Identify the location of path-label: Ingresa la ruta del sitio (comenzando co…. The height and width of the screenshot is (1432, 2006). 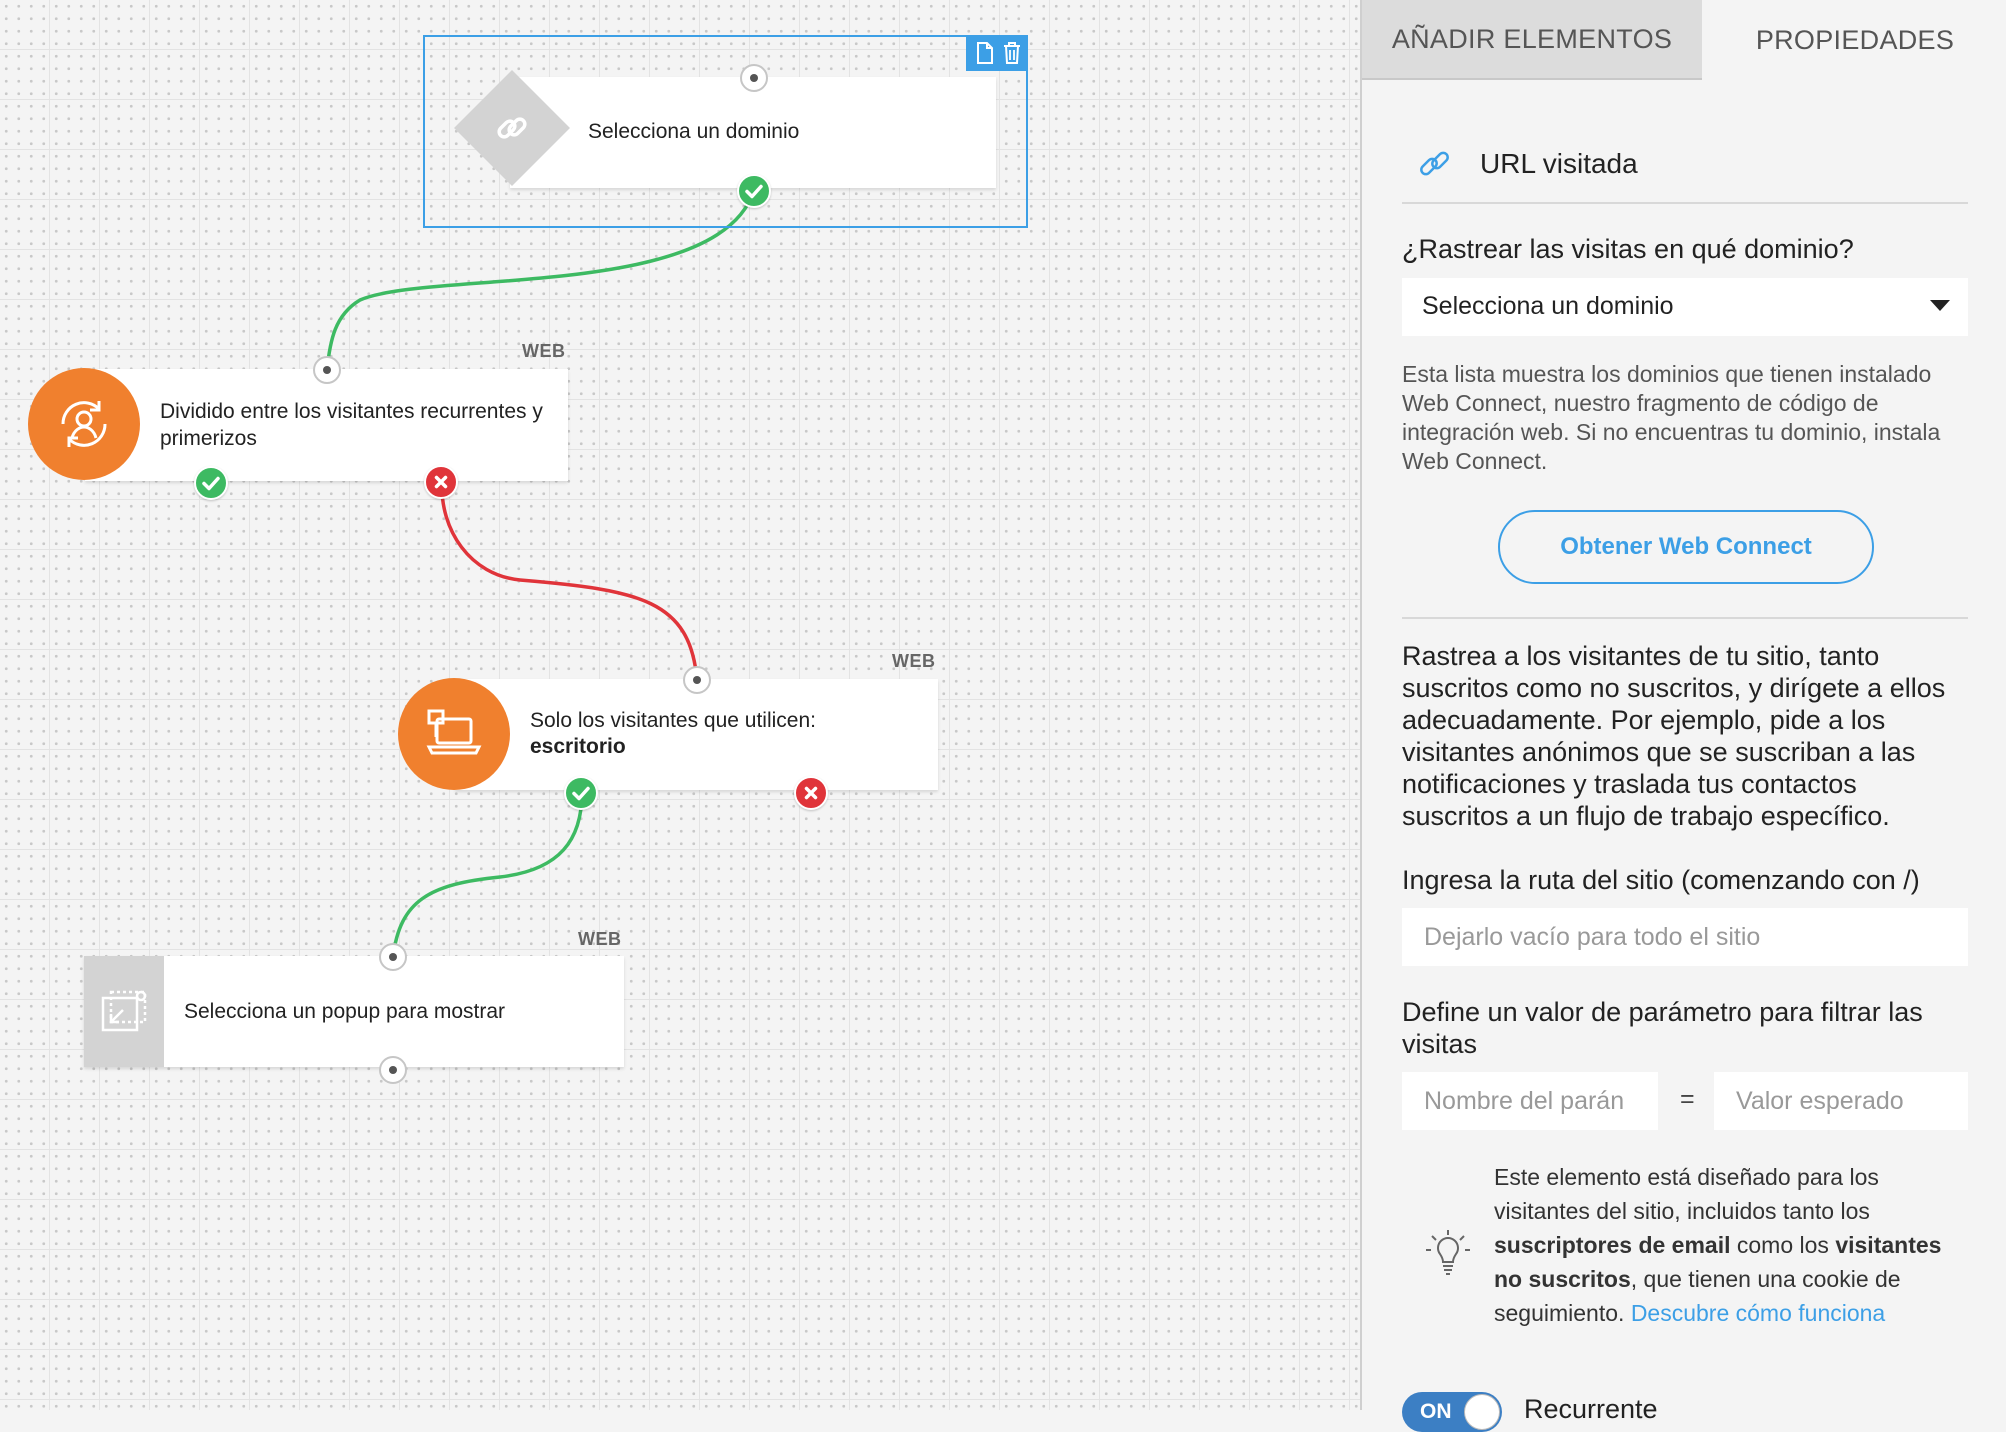
(1661, 880).